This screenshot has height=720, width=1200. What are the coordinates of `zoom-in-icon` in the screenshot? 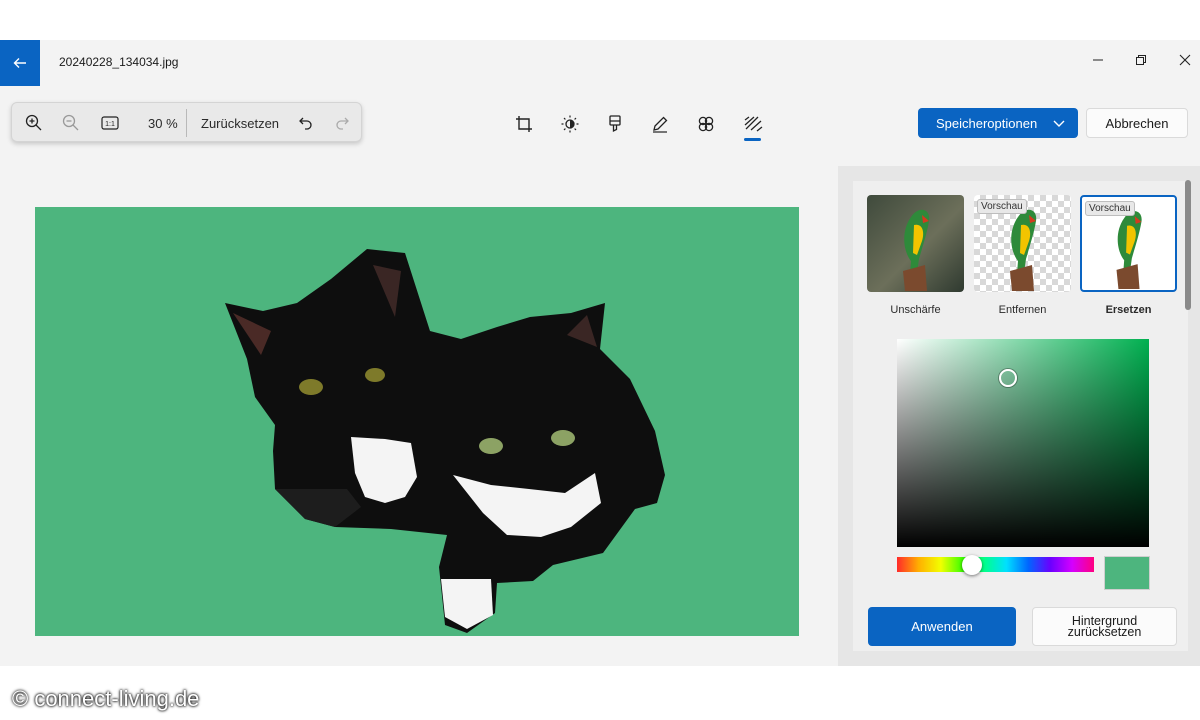 It's located at (33, 122).